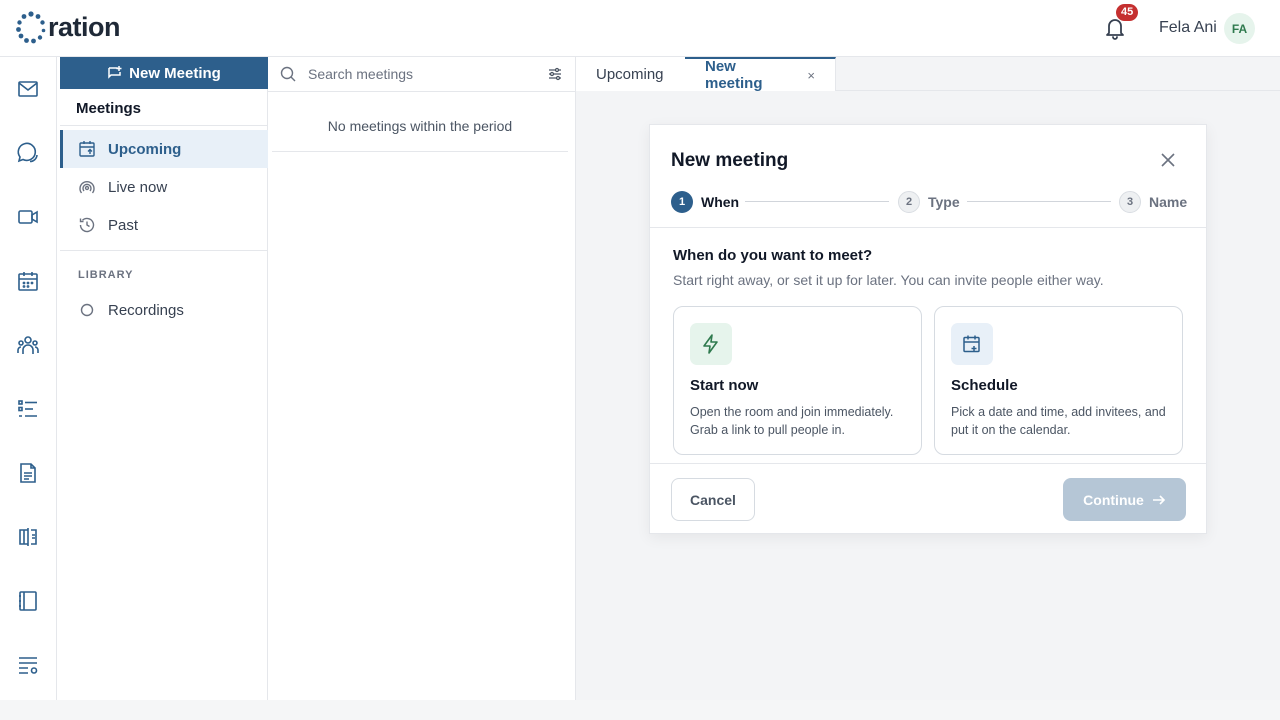 This screenshot has width=1280, height=720. Describe the element at coordinates (164, 225) in the screenshot. I see `sidebar-item-past: Past` at that location.